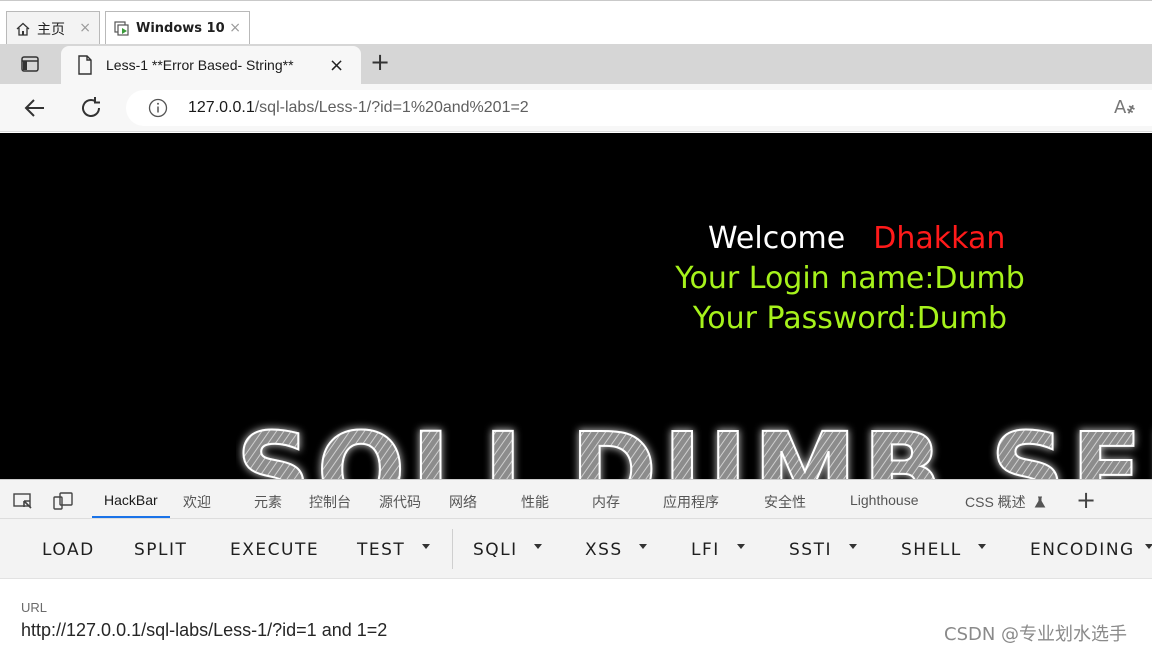 The image size is (1152, 650). I want to click on address-path: /sql-labs/Less-1/?id=1%20and%201=2, so click(391, 107).